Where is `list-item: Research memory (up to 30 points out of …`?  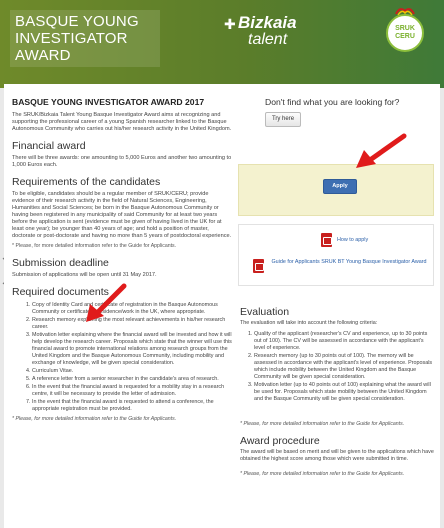
list-item: Research memory (up to 30 points out of … is located at coordinates (344, 367).